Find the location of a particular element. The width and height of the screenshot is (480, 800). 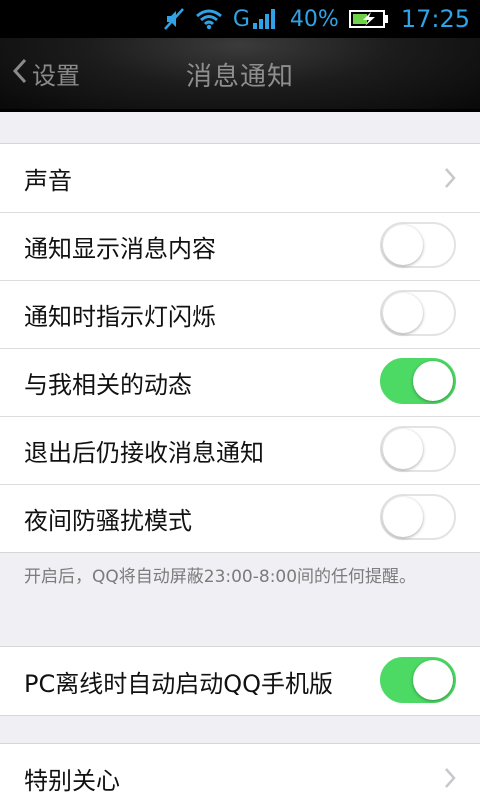

battery-charging-icon is located at coordinates (368, 19).